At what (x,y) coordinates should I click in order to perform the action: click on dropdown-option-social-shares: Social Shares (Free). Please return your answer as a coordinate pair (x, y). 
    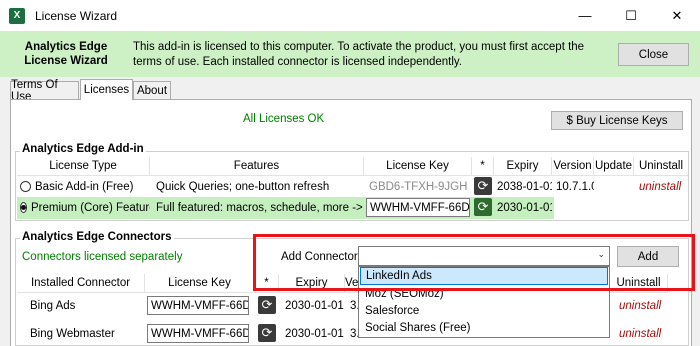
    Looking at the image, I should click on (484, 328).